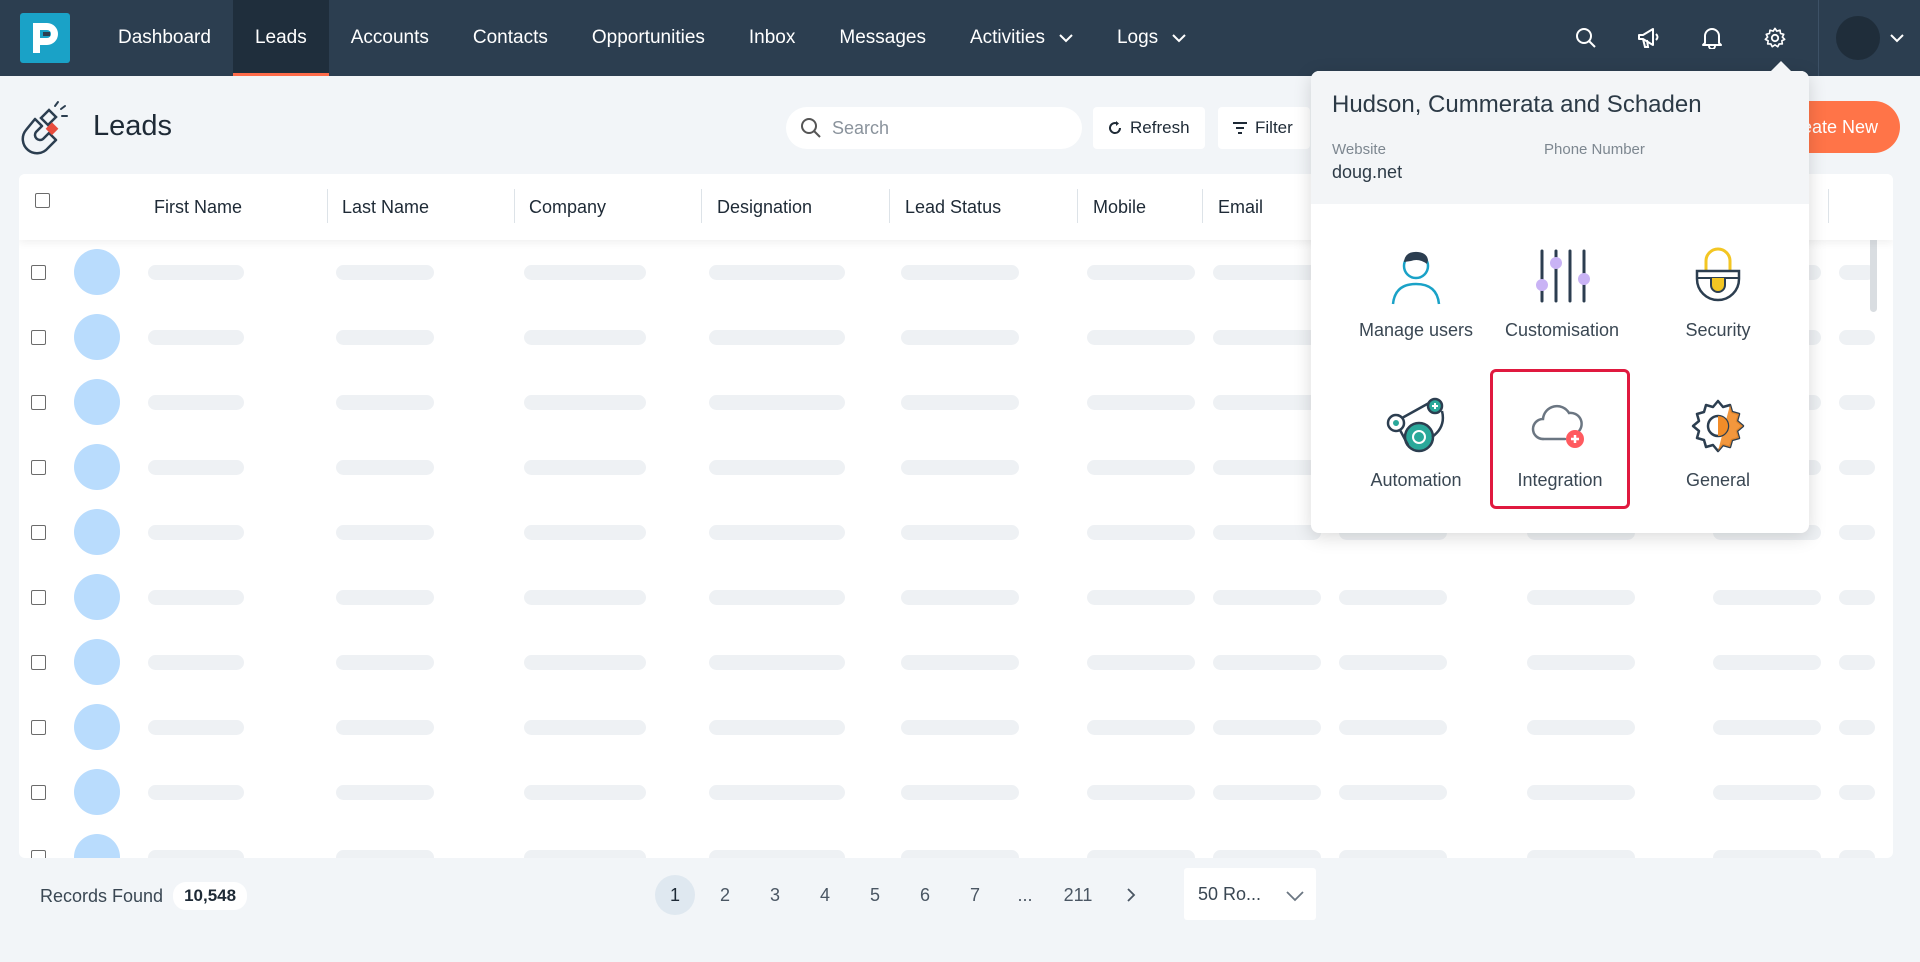  What do you see at coordinates (567, 207) in the screenshot?
I see `column-company: Company` at bounding box center [567, 207].